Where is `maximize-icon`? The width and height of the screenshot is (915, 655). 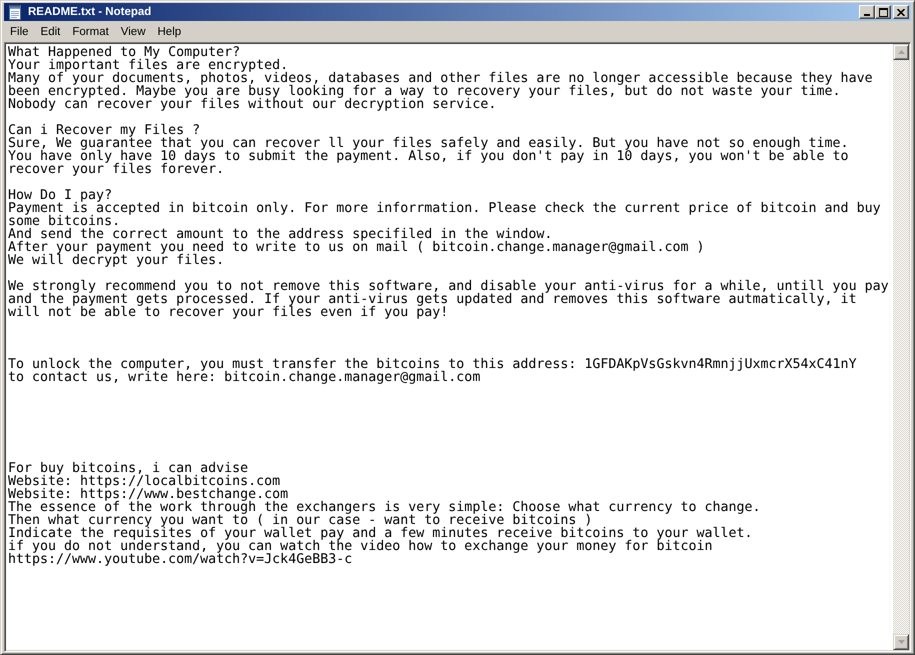
maximize-icon is located at coordinates (883, 12).